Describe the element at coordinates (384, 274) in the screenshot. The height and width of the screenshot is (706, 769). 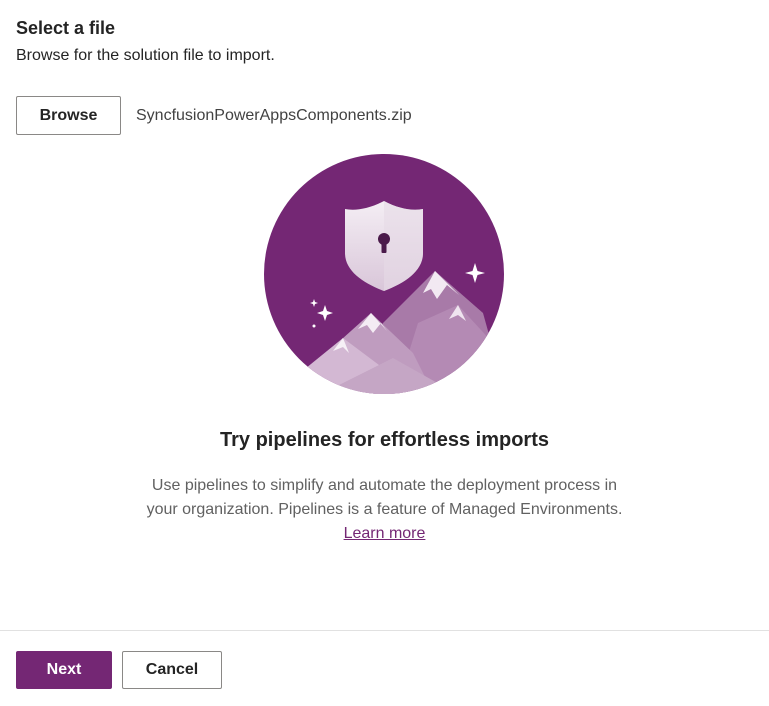
I see `shield-mountains-icon` at that location.